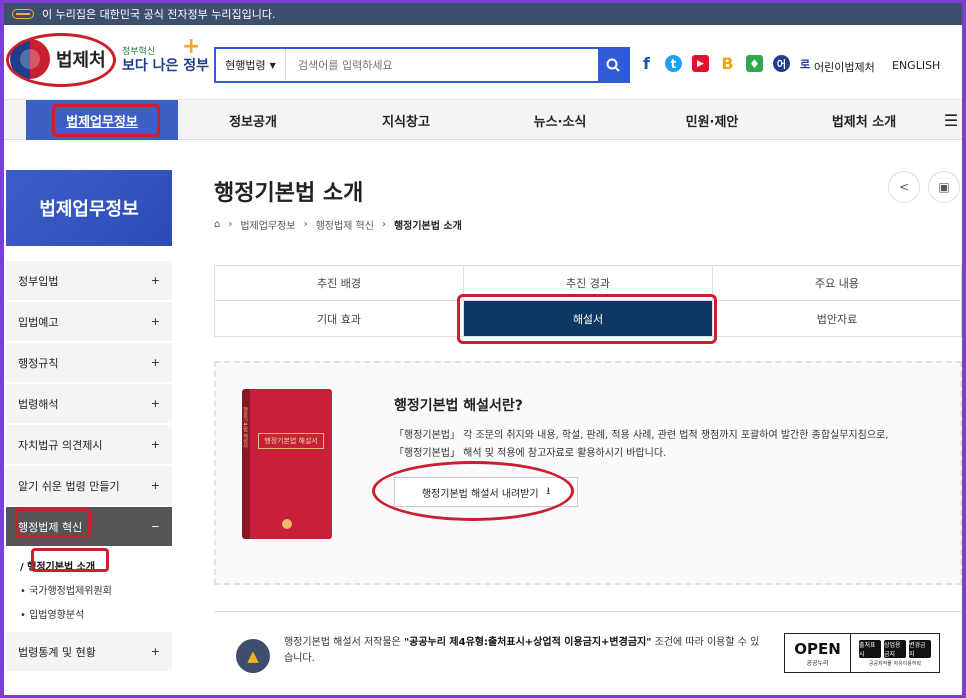 This screenshot has height=698, width=966. Describe the element at coordinates (904, 187) in the screenshot. I see `share-icon: <` at that location.